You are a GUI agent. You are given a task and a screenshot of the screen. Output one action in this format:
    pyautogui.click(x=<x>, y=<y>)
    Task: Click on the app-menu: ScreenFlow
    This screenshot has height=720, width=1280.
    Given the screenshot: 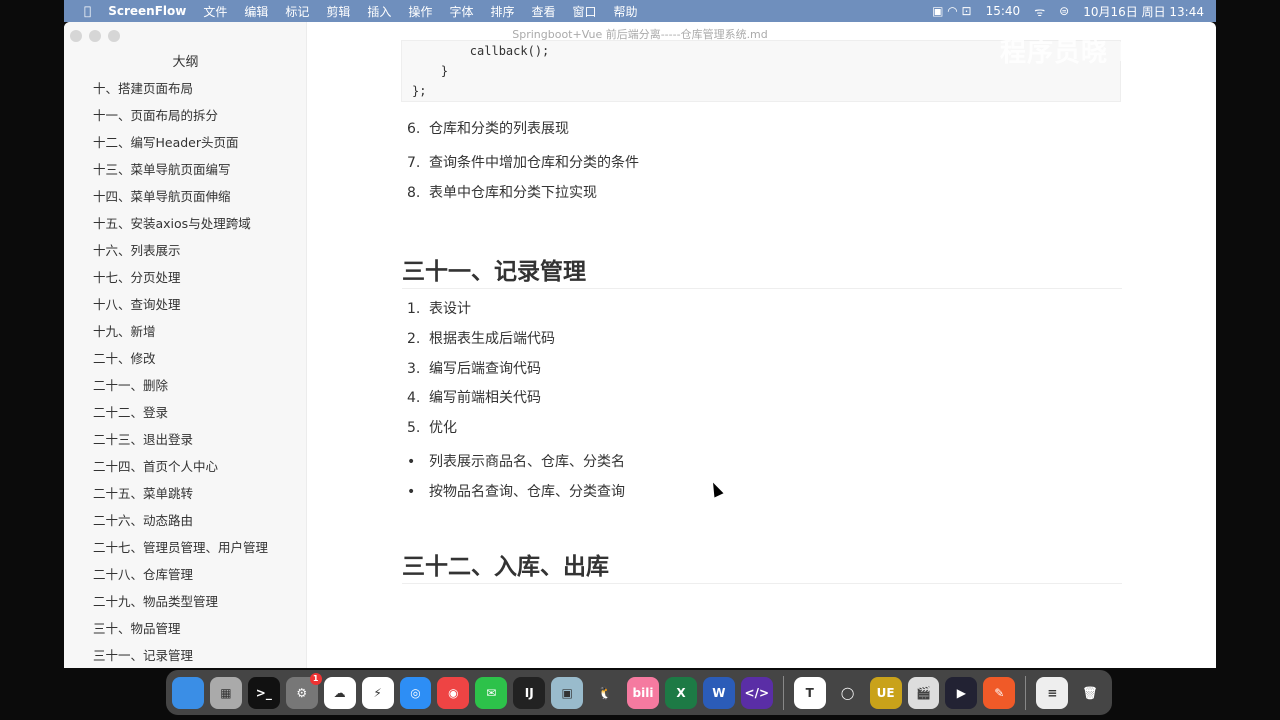 What is the action you would take?
    pyautogui.click(x=147, y=11)
    